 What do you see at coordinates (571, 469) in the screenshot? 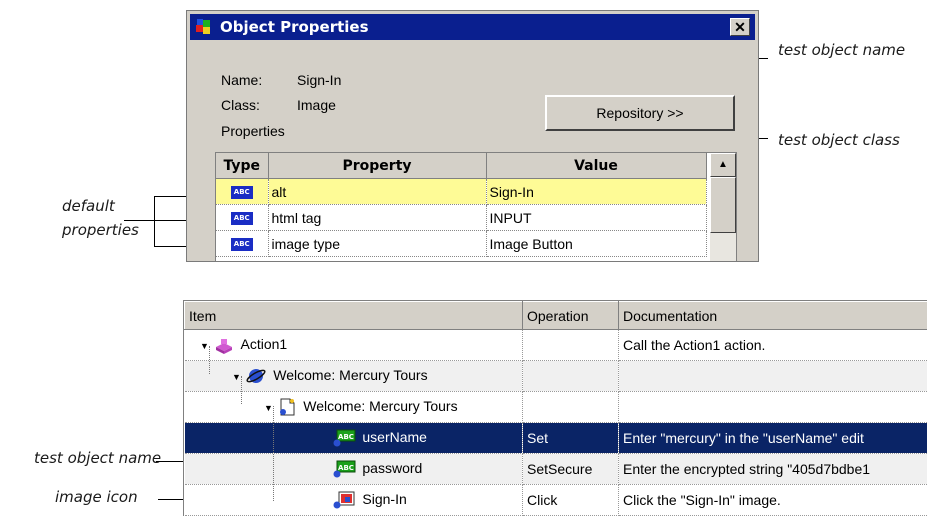
I see `operation-cell: SetSecure` at bounding box center [571, 469].